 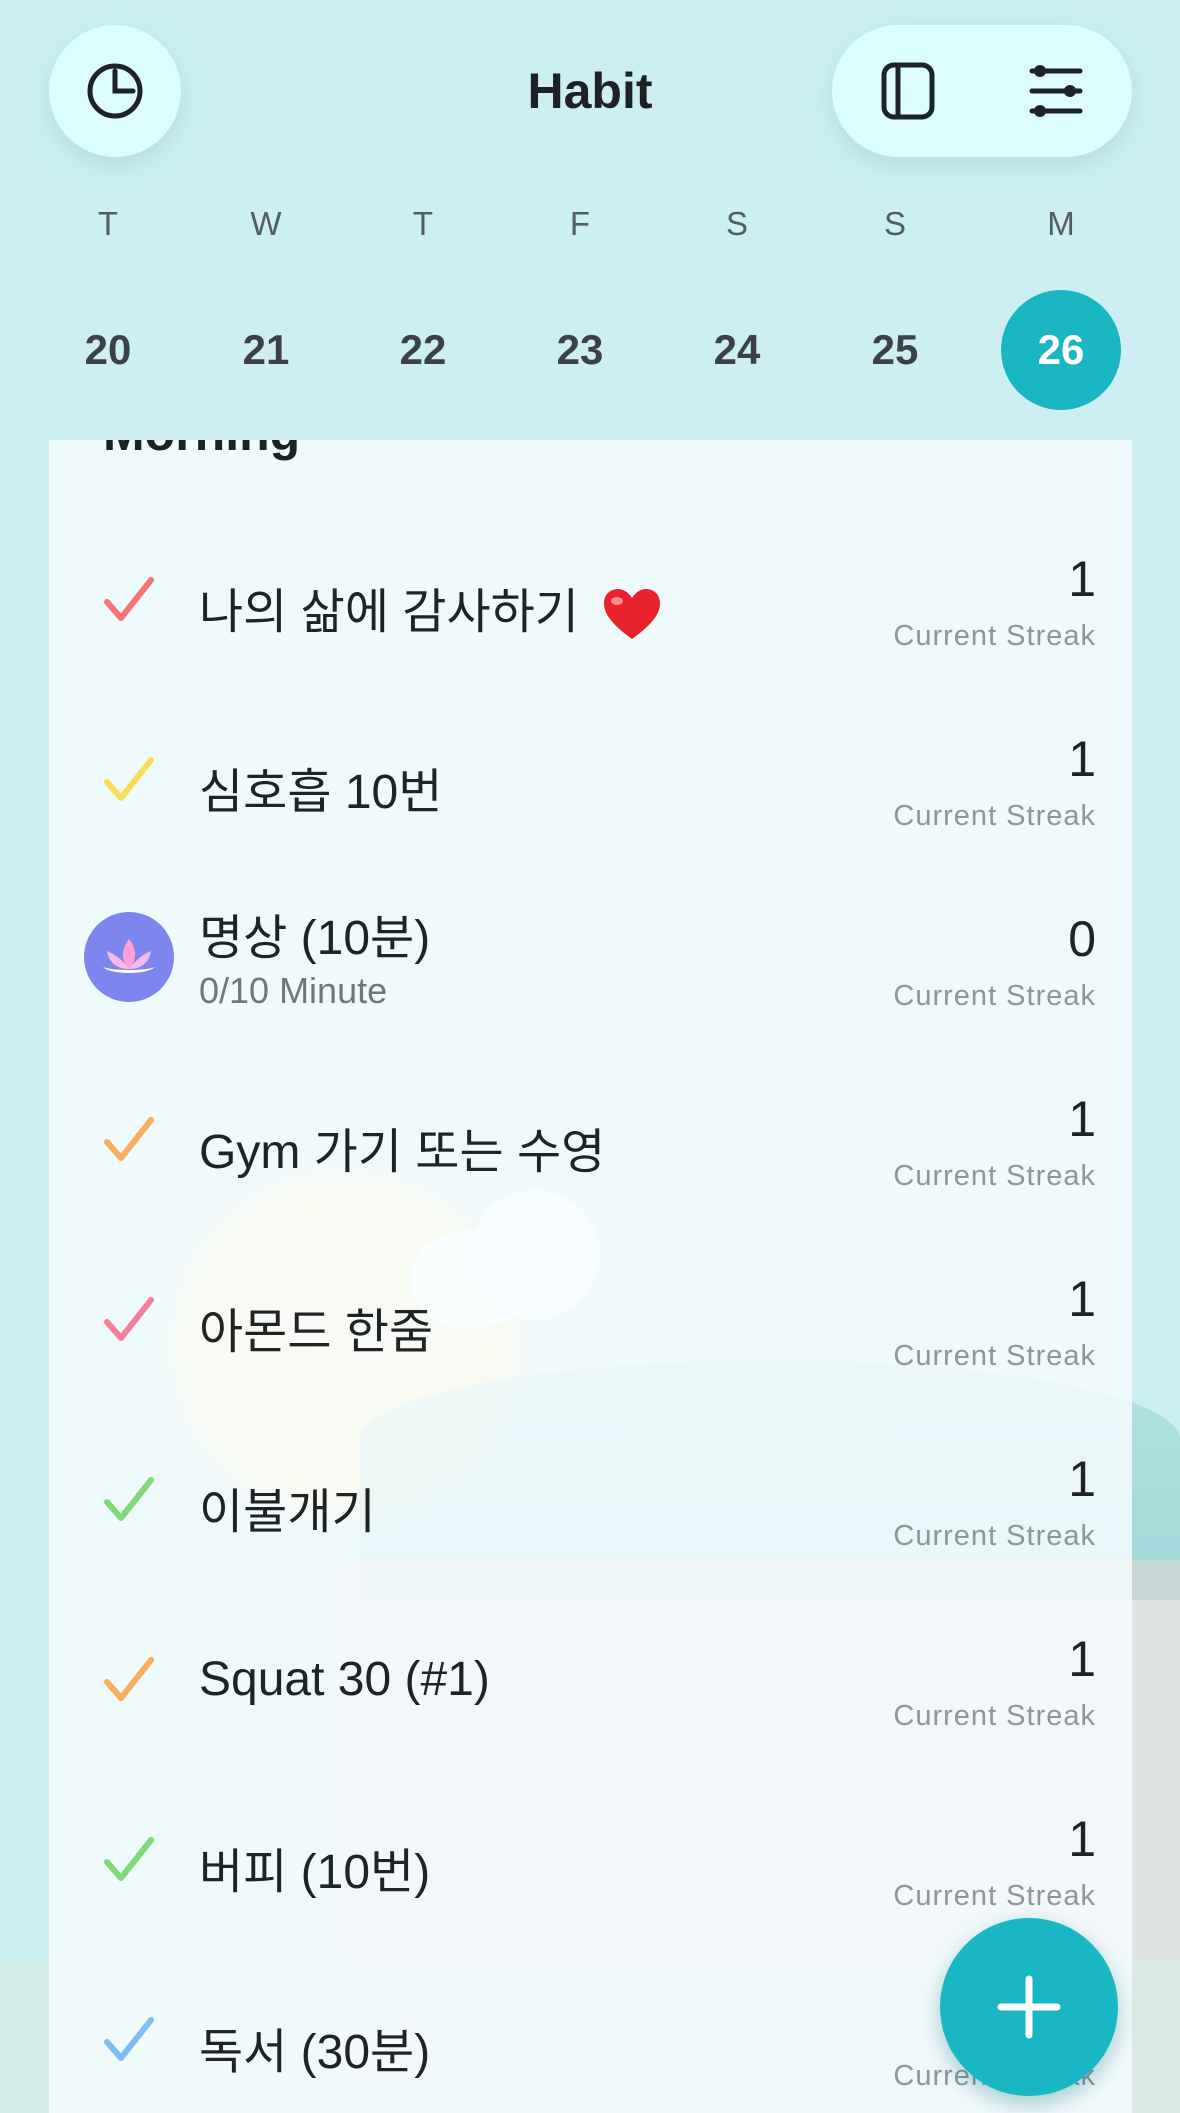 I want to click on habit-label: Squat 30 (#1), so click(x=344, y=1679).